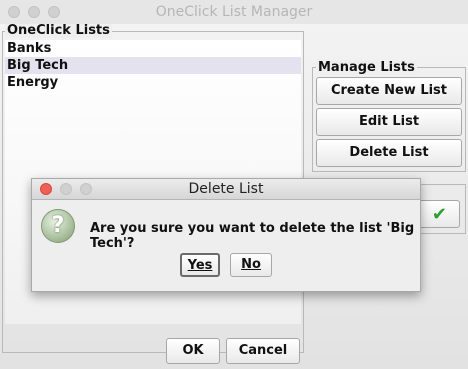 This screenshot has height=369, width=468. I want to click on yes-button-label: Yes, so click(200, 265).